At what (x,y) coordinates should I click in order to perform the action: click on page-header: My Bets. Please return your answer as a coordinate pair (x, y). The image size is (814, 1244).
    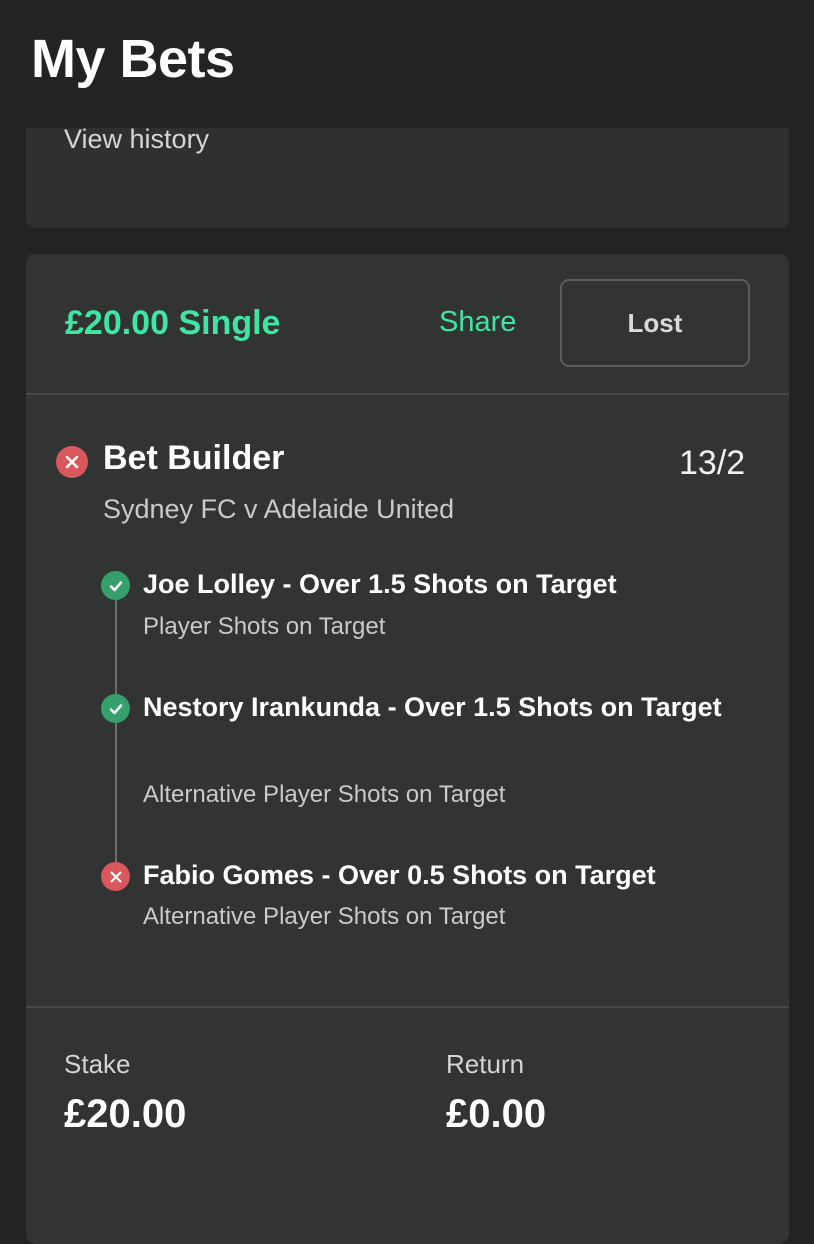
    Looking at the image, I should click on (407, 64).